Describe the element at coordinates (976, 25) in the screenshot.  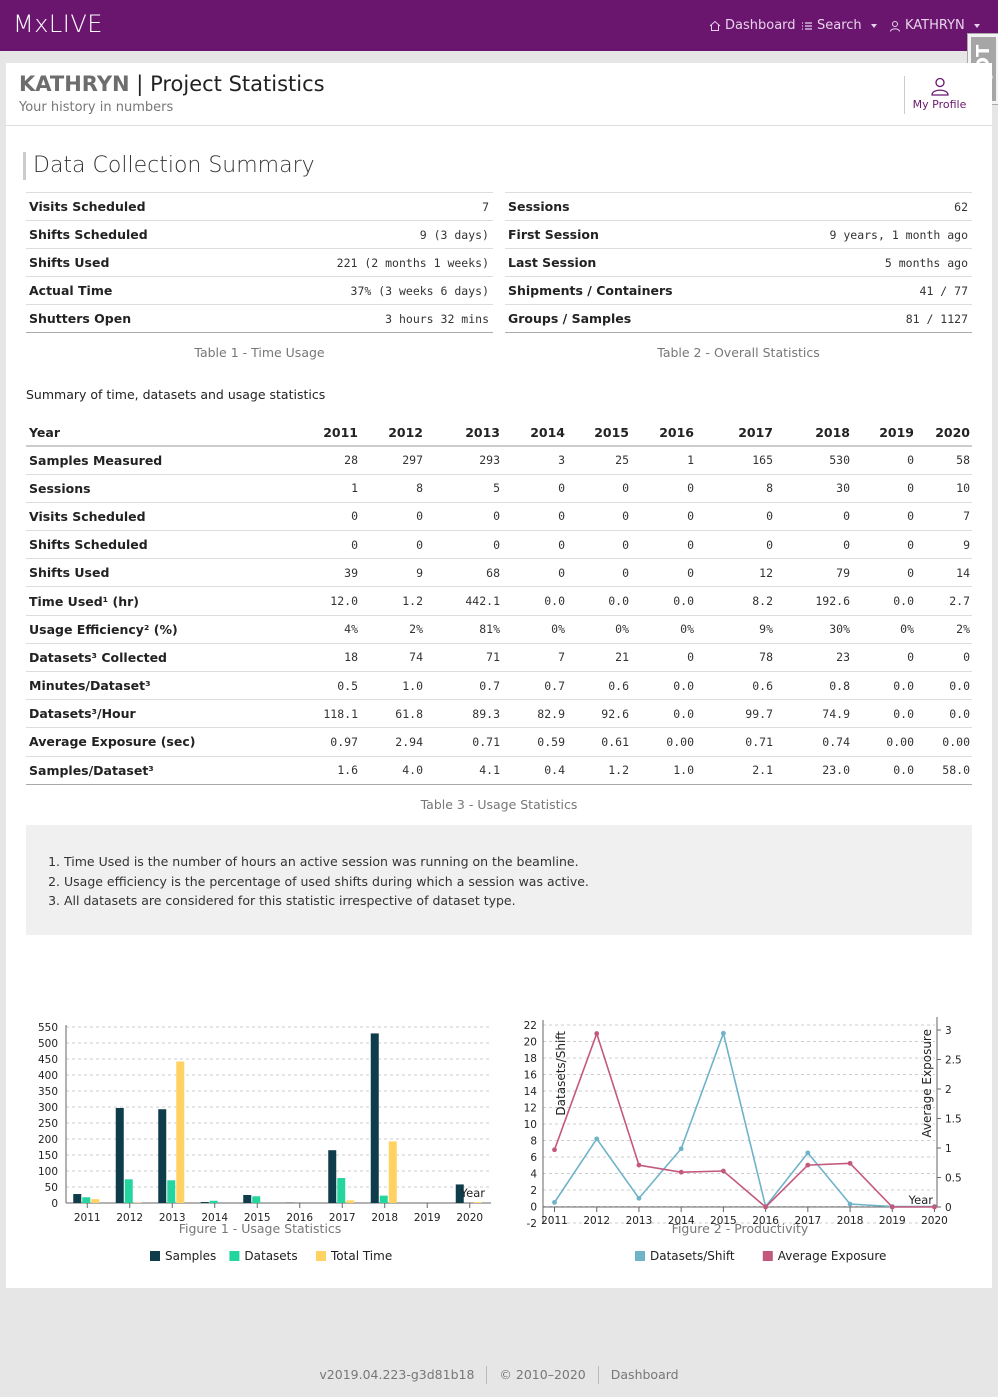
I see `chevron-down-icon` at that location.